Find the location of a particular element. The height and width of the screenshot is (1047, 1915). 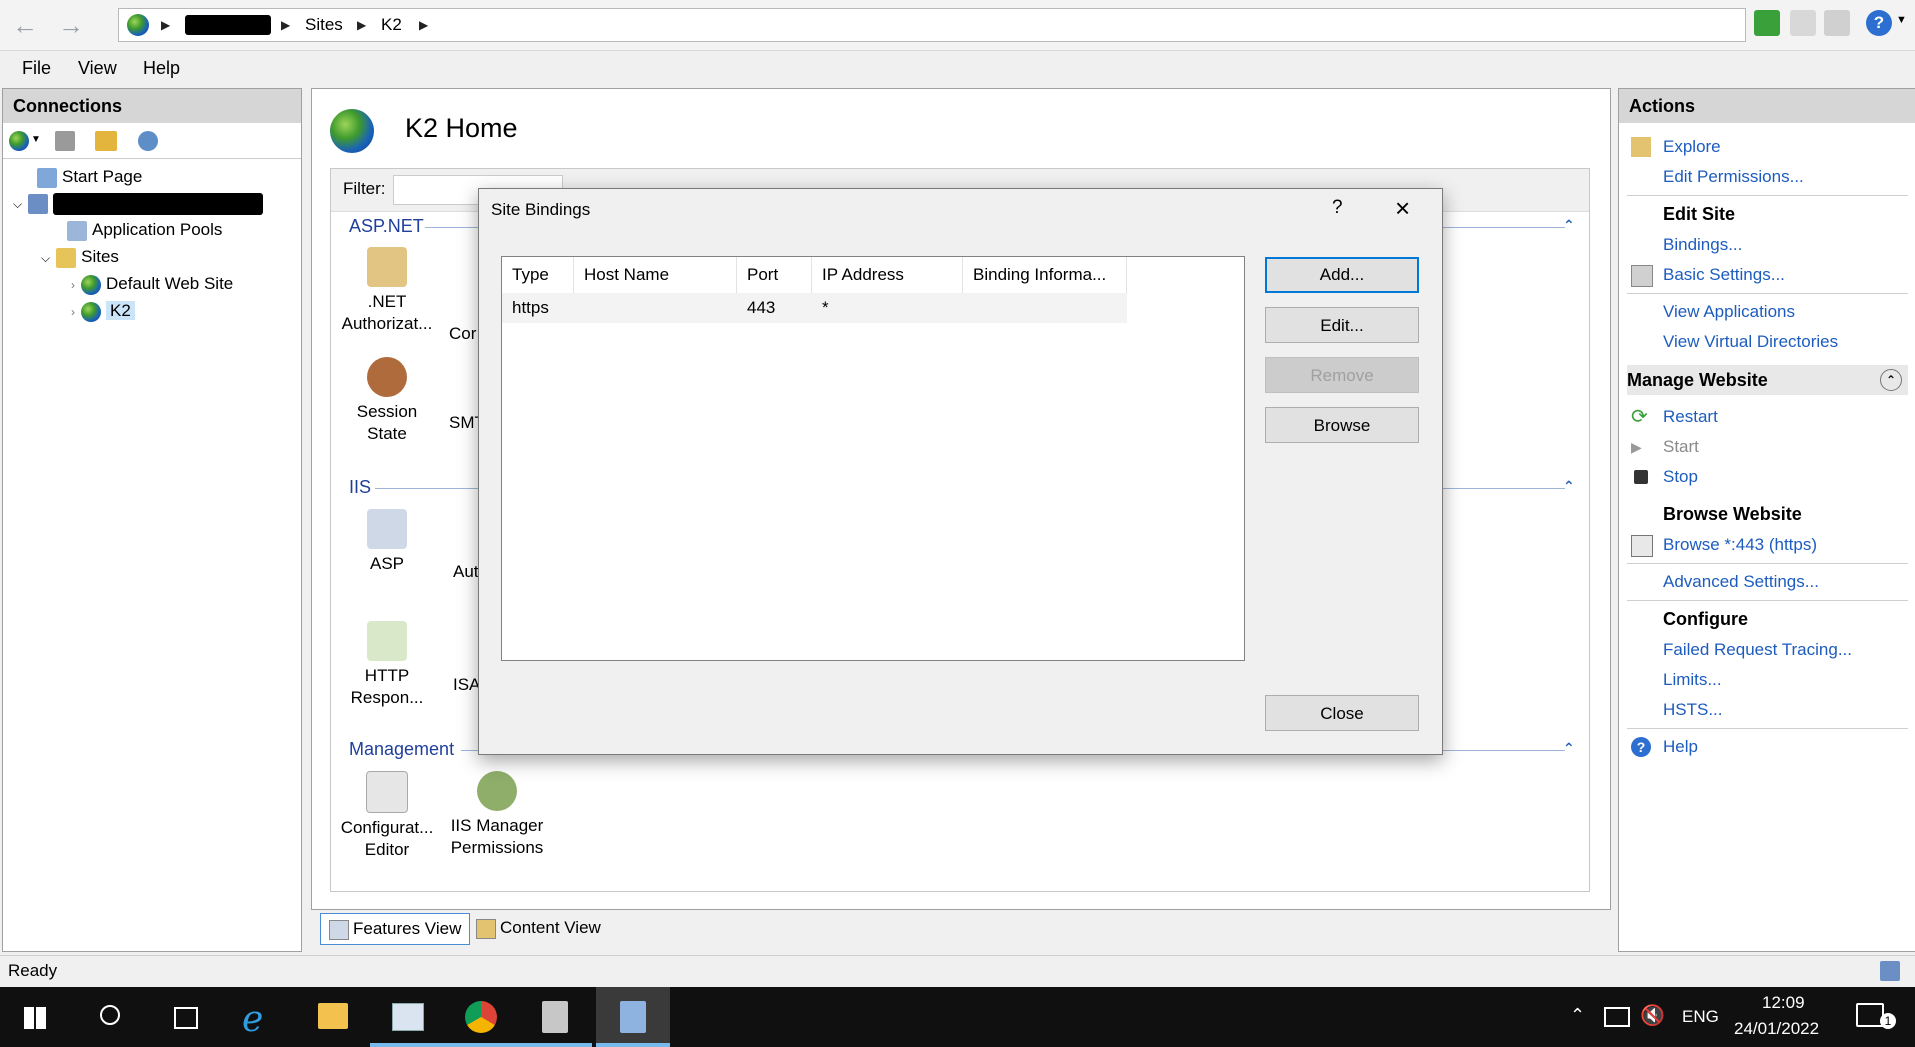

ie-app: e is located at coordinates (259, 1017).